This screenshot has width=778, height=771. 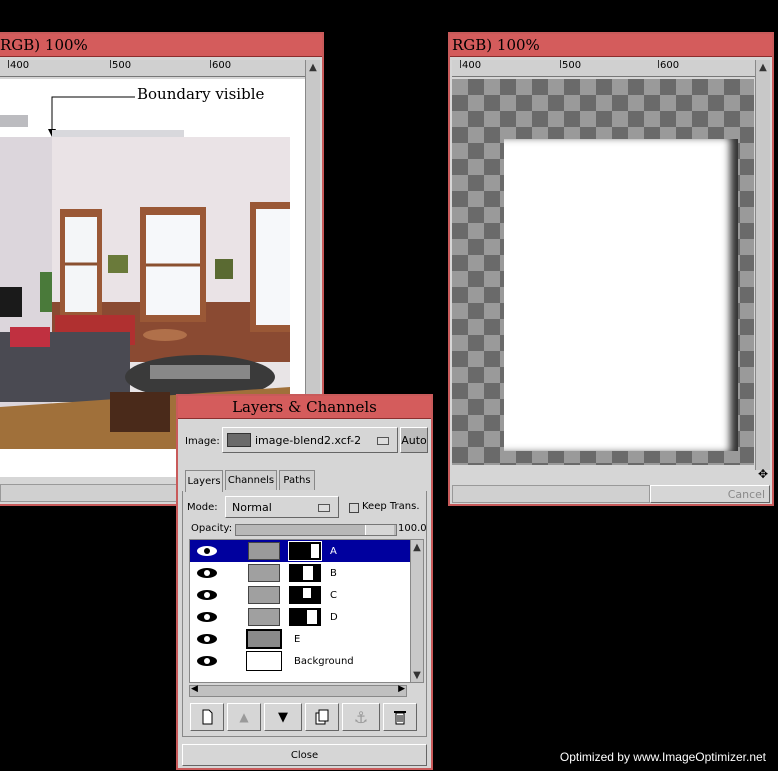 I want to click on layer-mask-white, so click(x=621, y=295).